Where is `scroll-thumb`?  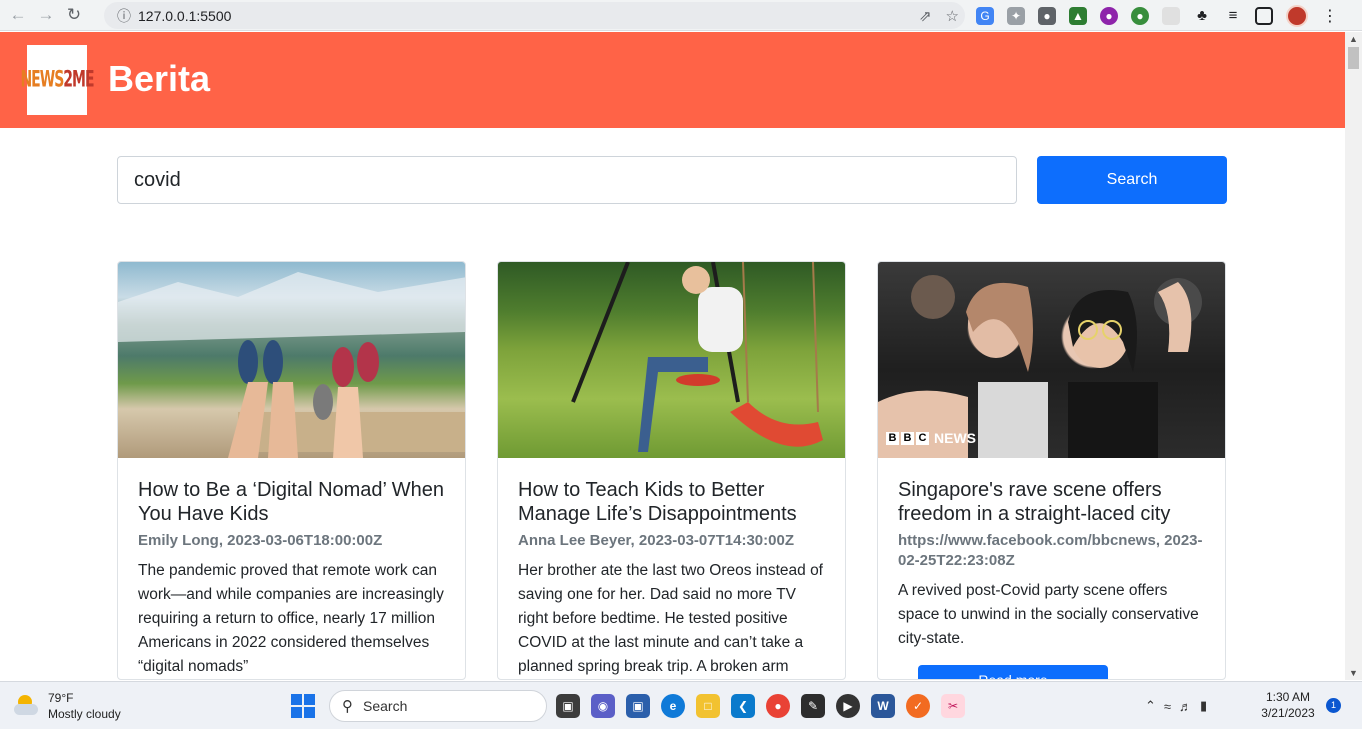 scroll-thumb is located at coordinates (1353, 58).